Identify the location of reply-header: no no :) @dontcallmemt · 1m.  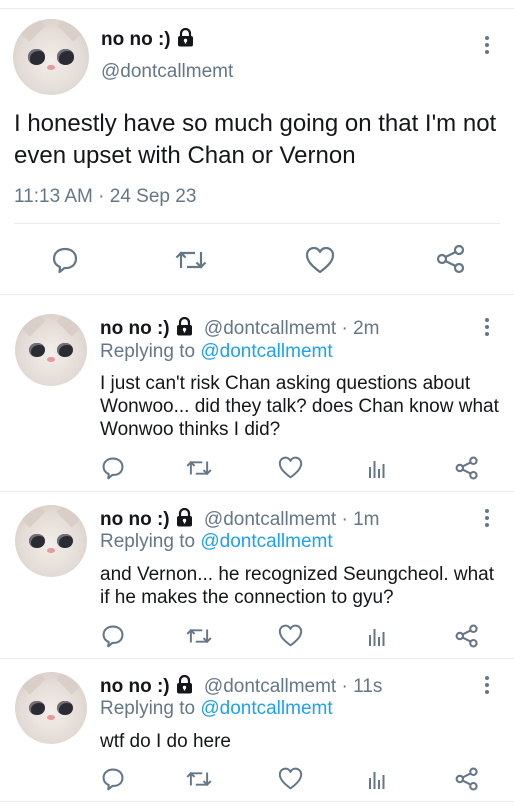
(239, 519).